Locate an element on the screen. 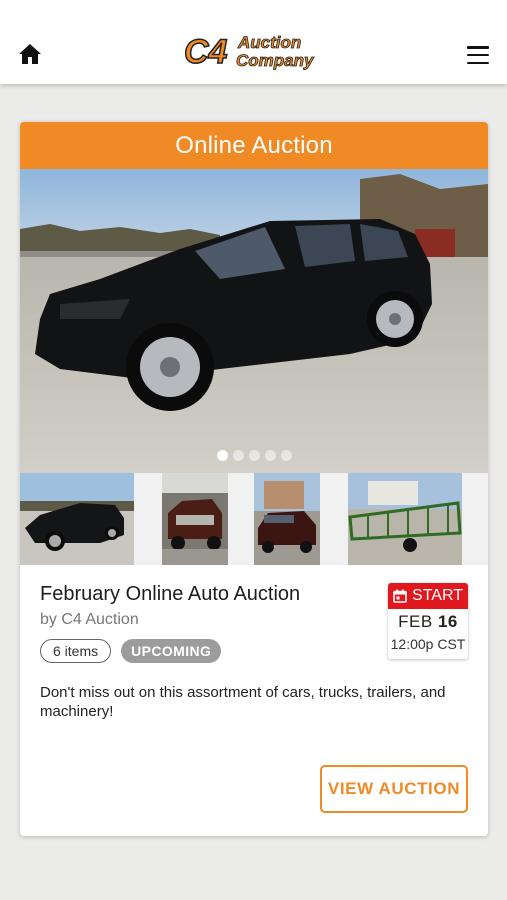  hamburger-menu-button is located at coordinates (478, 55).